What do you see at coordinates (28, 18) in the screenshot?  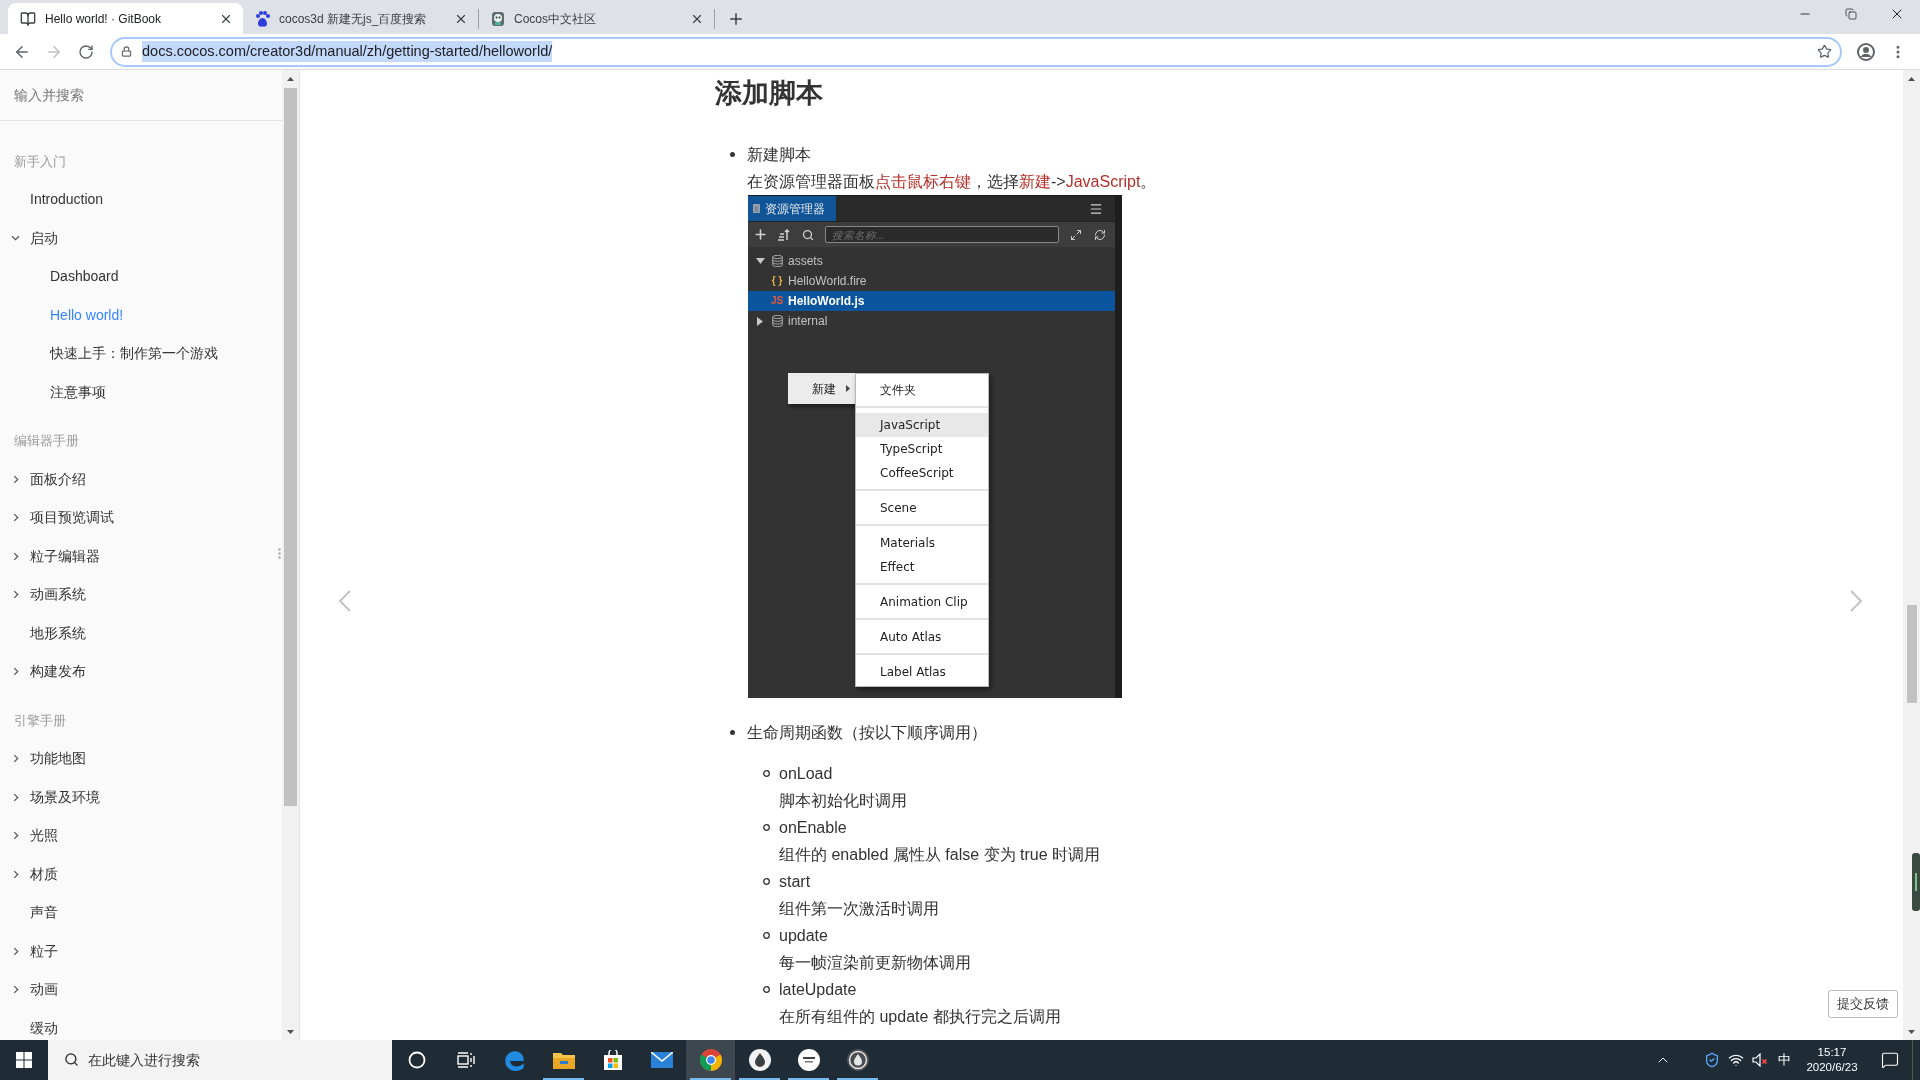 I see `book-icon` at bounding box center [28, 18].